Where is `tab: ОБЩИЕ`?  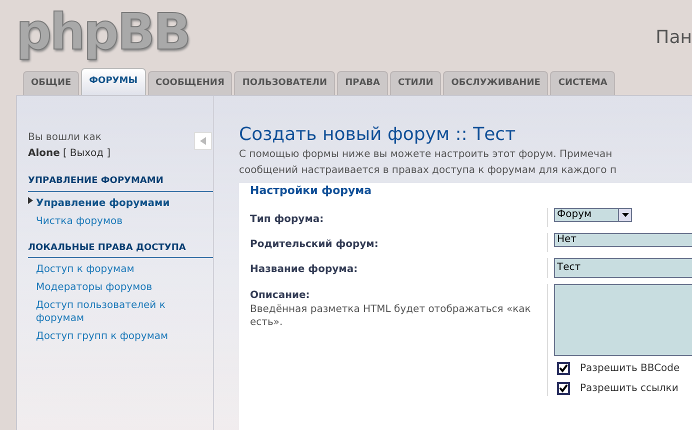
tab: ОБЩИЕ is located at coordinates (51, 83).